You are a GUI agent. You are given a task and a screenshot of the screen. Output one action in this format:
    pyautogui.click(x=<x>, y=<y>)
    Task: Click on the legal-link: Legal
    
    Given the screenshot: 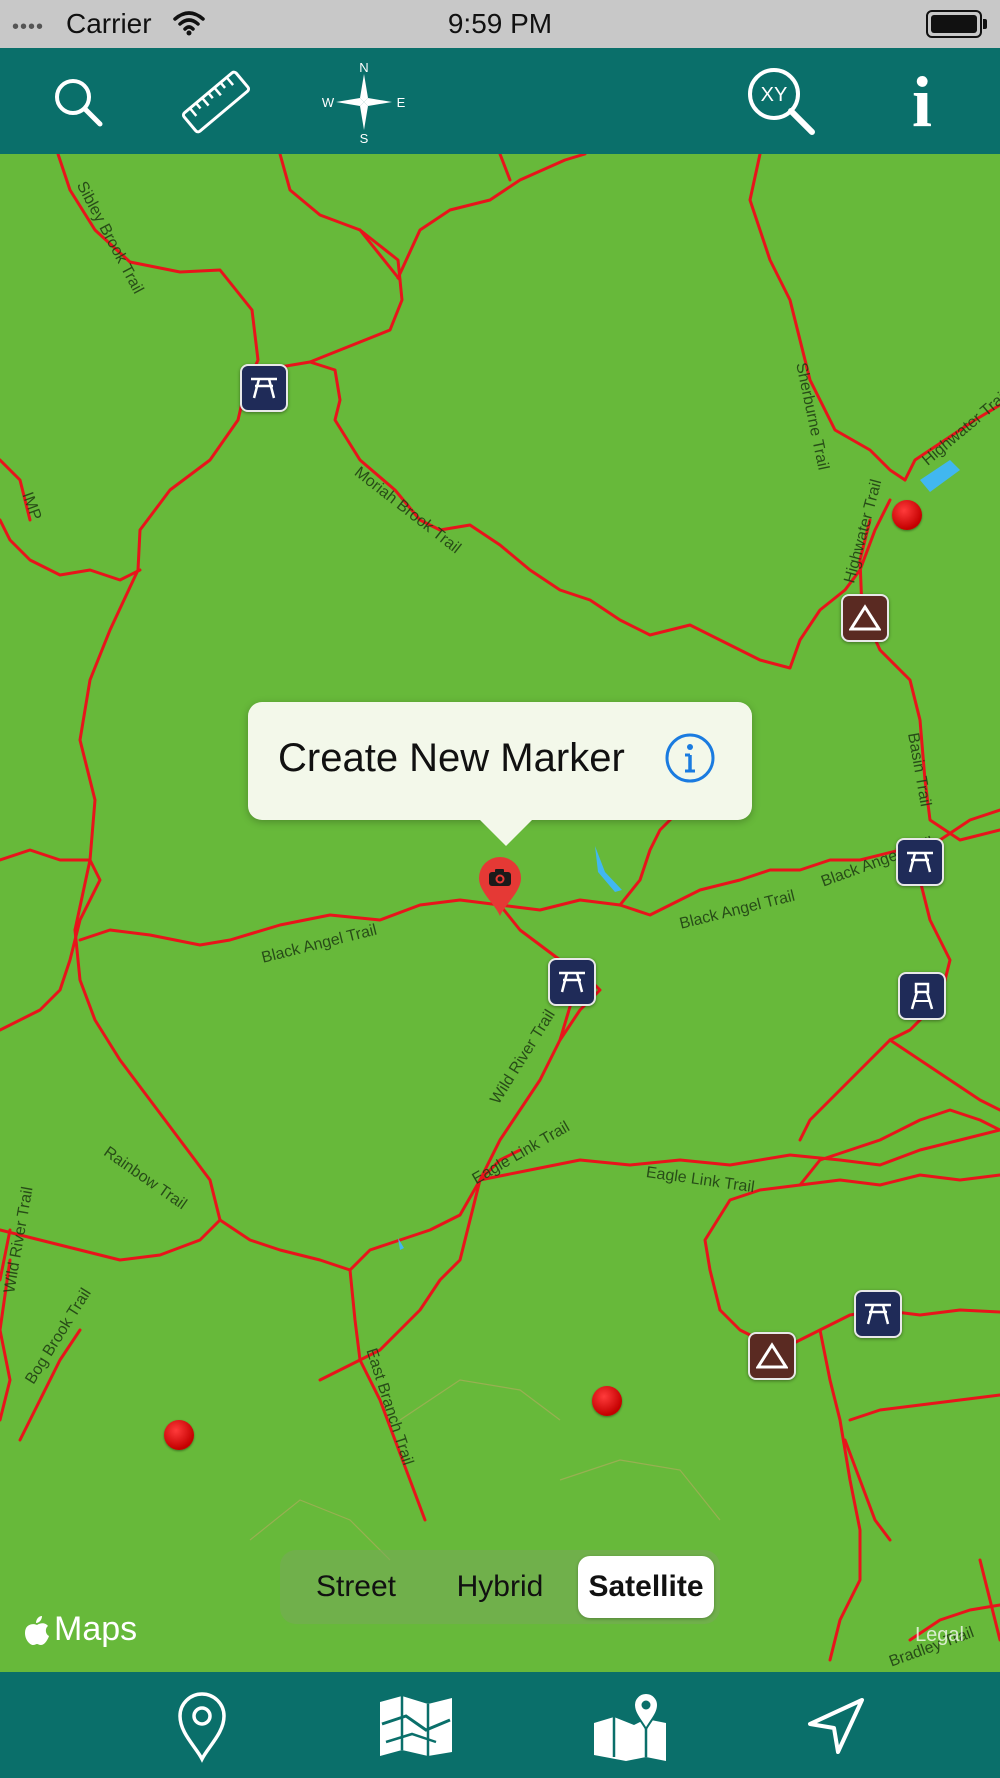 What is the action you would take?
    pyautogui.click(x=939, y=1635)
    